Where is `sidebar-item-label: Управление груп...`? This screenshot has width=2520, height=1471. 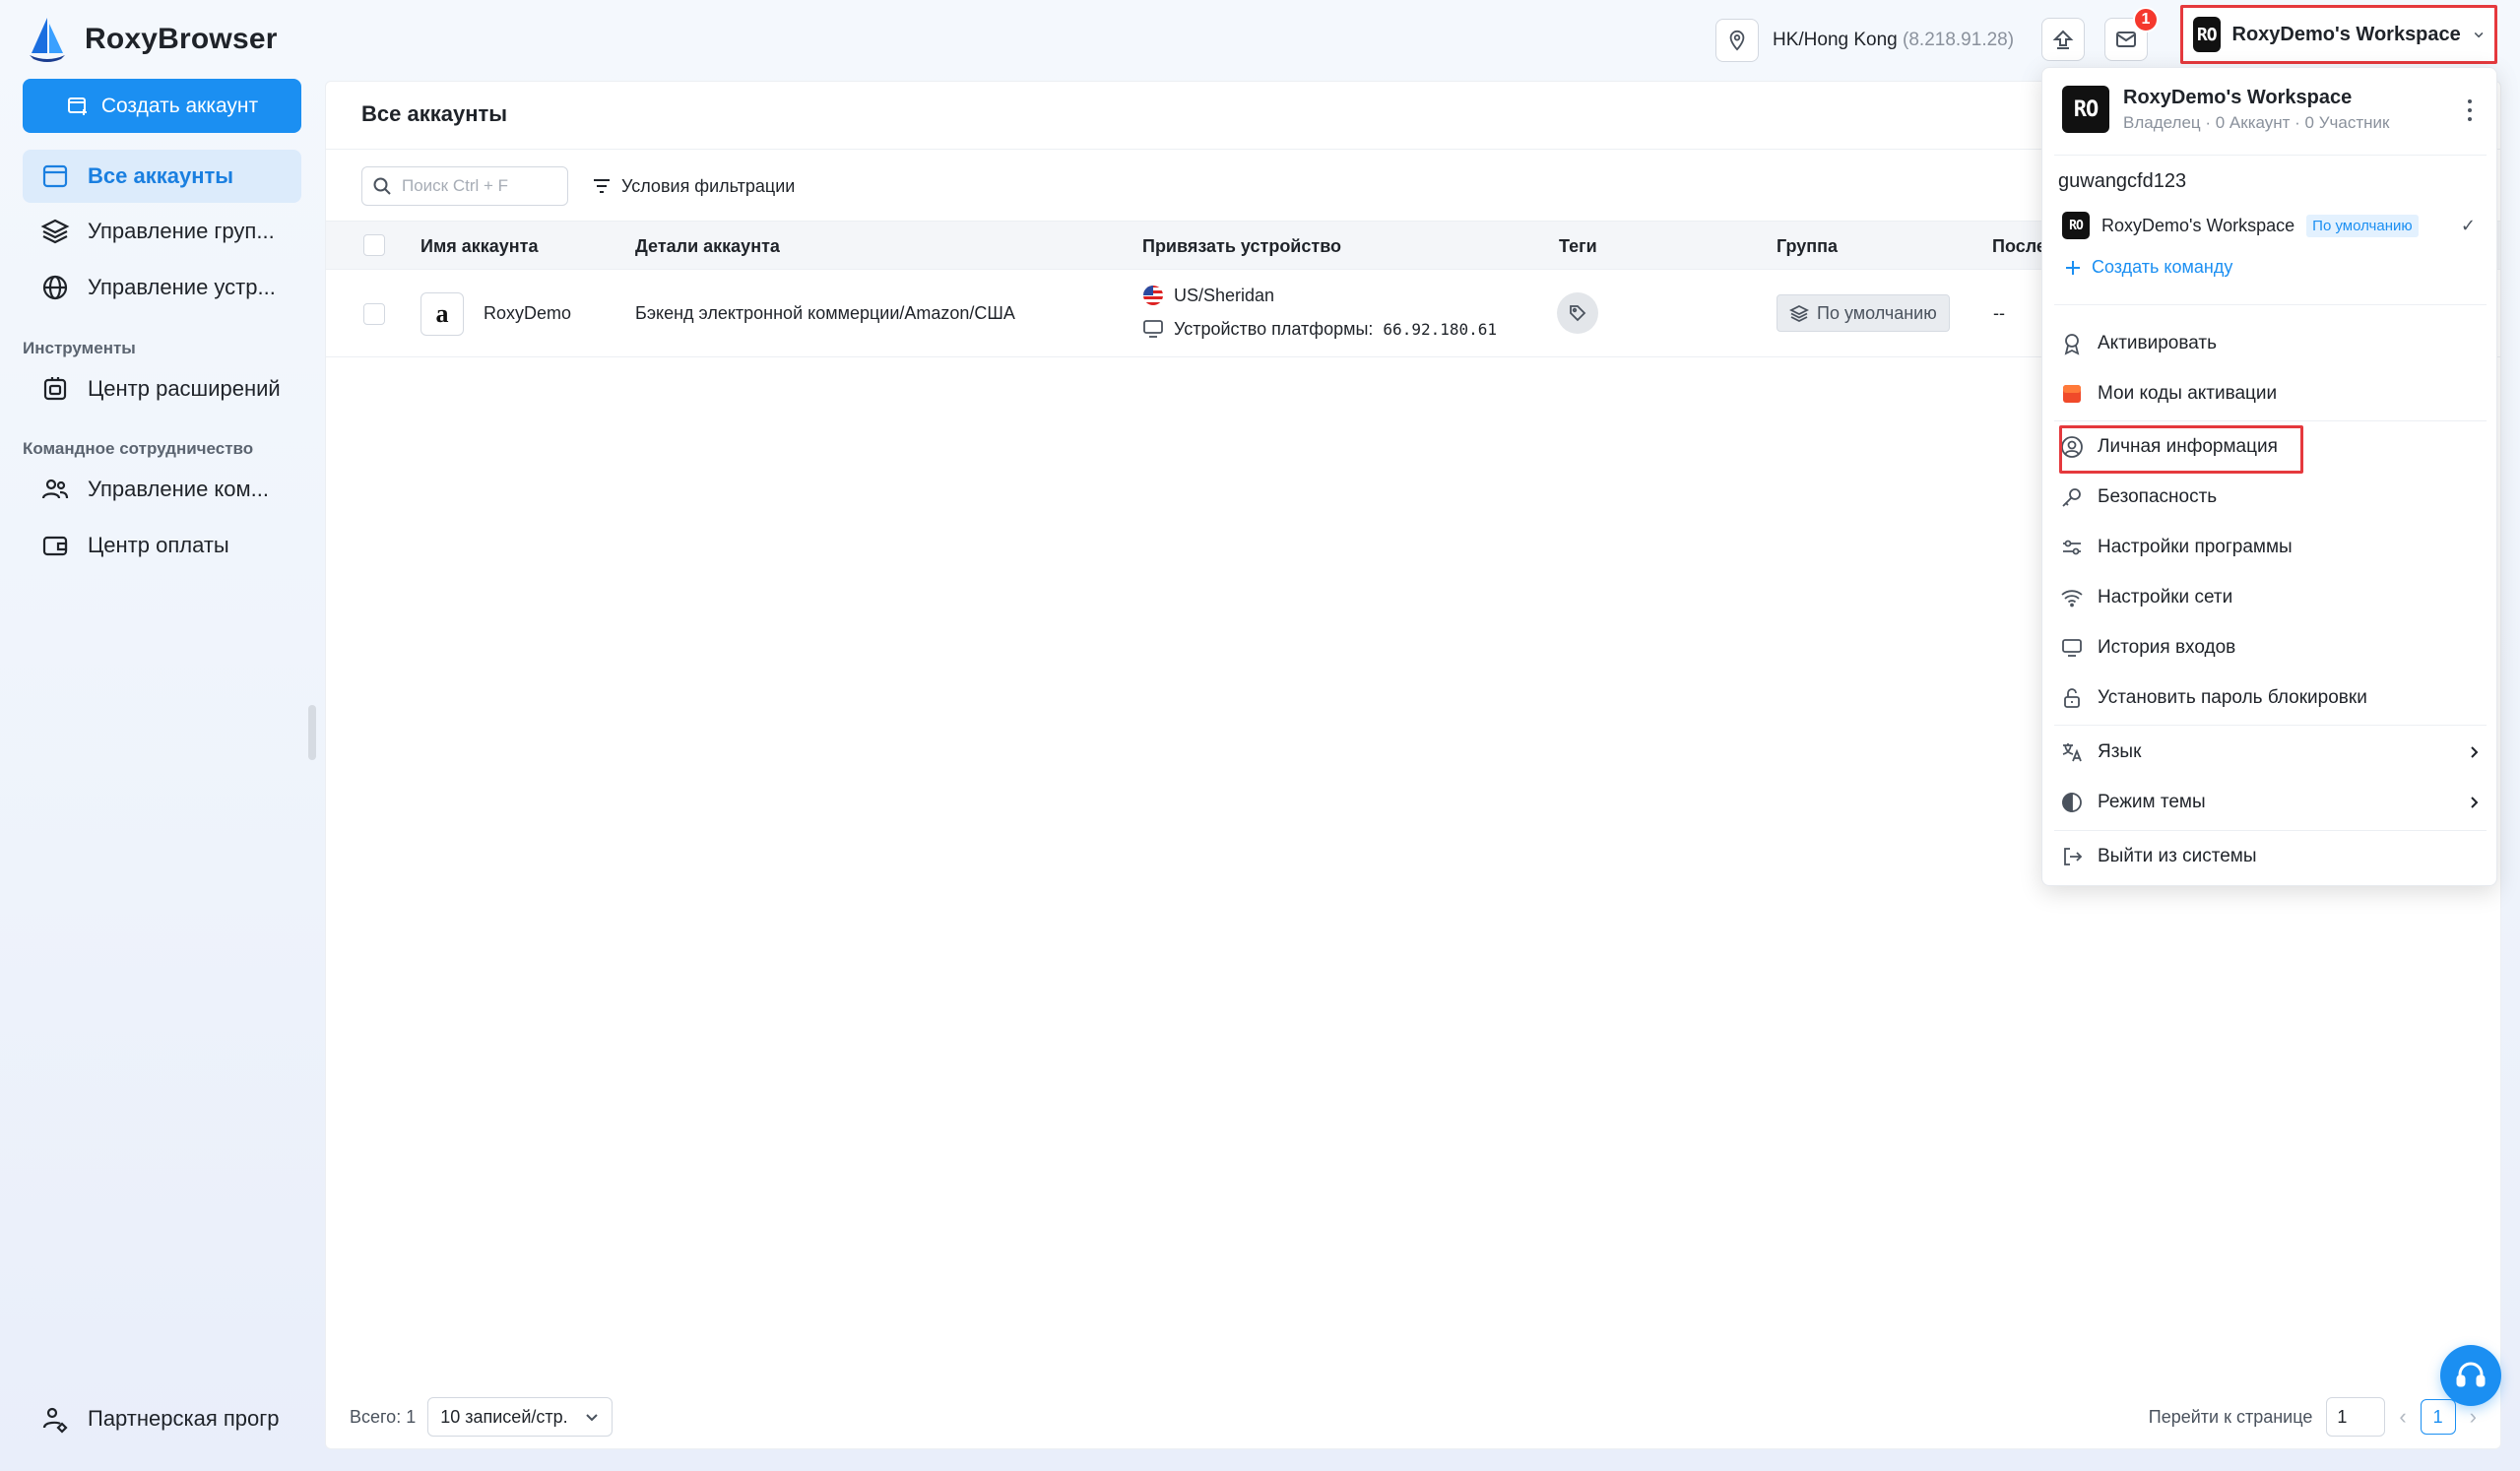 sidebar-item-label: Управление груп... is located at coordinates (181, 231).